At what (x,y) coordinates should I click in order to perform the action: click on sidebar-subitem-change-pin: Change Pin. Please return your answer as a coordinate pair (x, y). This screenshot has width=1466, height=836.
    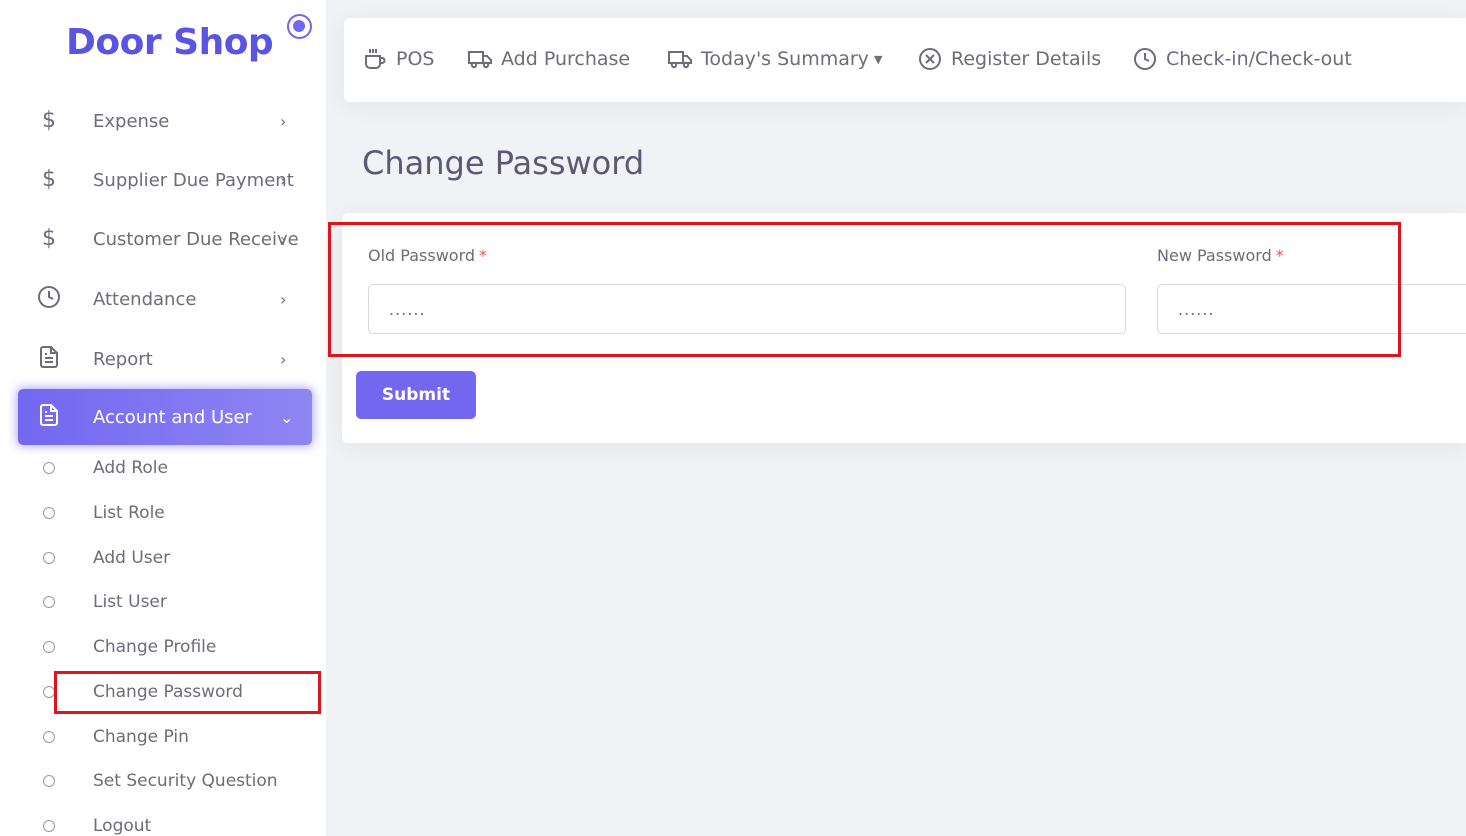
    Looking at the image, I should click on (165, 737).